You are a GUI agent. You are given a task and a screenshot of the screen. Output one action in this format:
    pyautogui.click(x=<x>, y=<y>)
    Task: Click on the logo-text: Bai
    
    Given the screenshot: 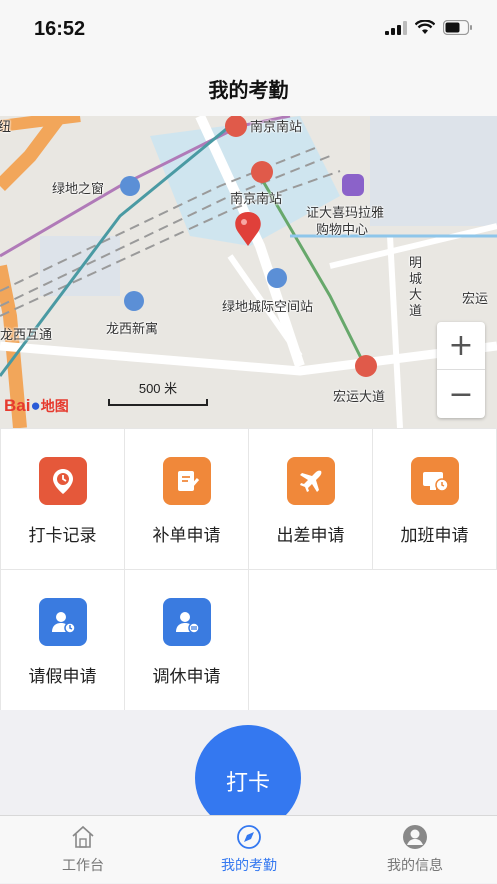 What is the action you would take?
    pyautogui.click(x=17, y=405)
    